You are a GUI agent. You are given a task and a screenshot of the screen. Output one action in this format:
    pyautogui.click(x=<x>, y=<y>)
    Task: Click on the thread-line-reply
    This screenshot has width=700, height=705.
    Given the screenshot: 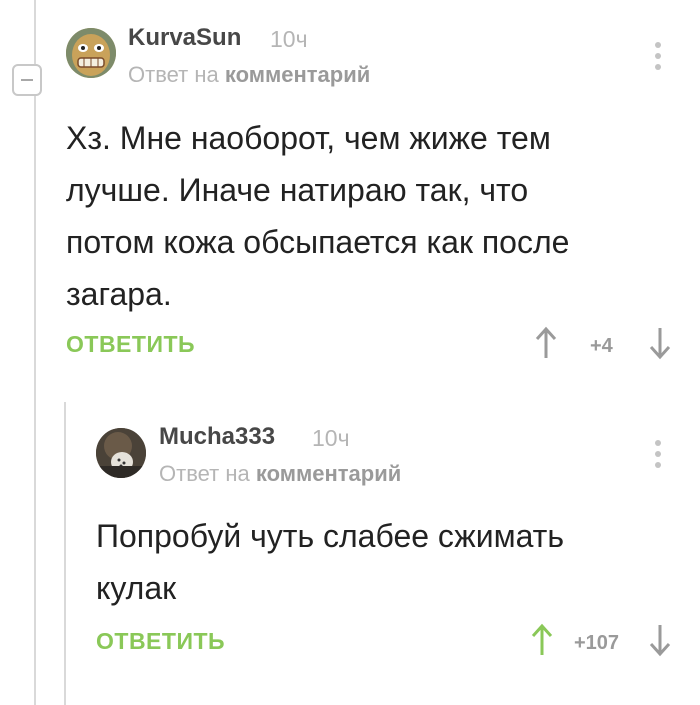 What is the action you would take?
    pyautogui.click(x=65, y=553)
    